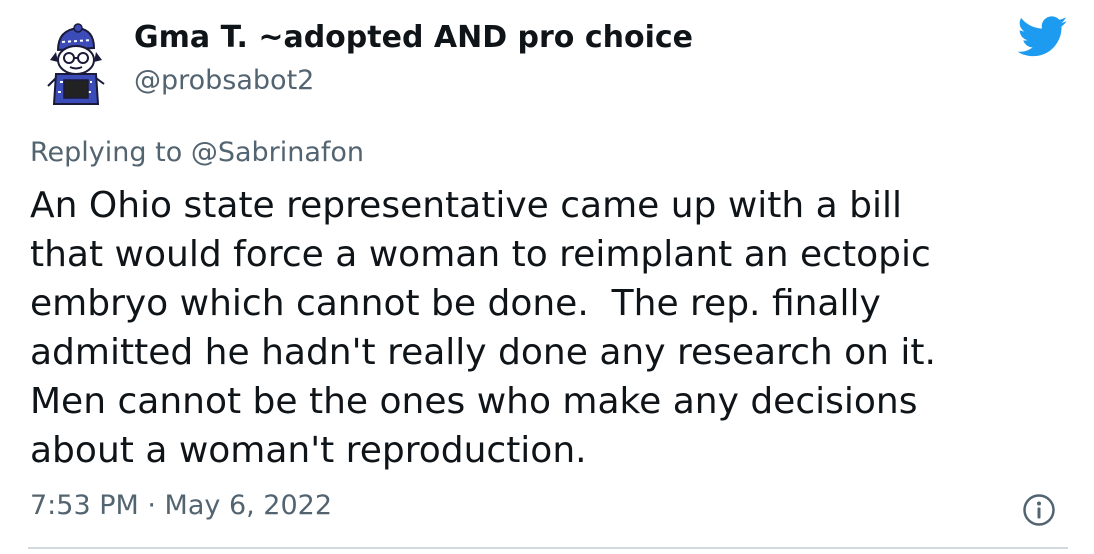 The height and width of the screenshot is (554, 1094). Describe the element at coordinates (1042, 37) in the screenshot. I see `twitter-bird-icon` at that location.